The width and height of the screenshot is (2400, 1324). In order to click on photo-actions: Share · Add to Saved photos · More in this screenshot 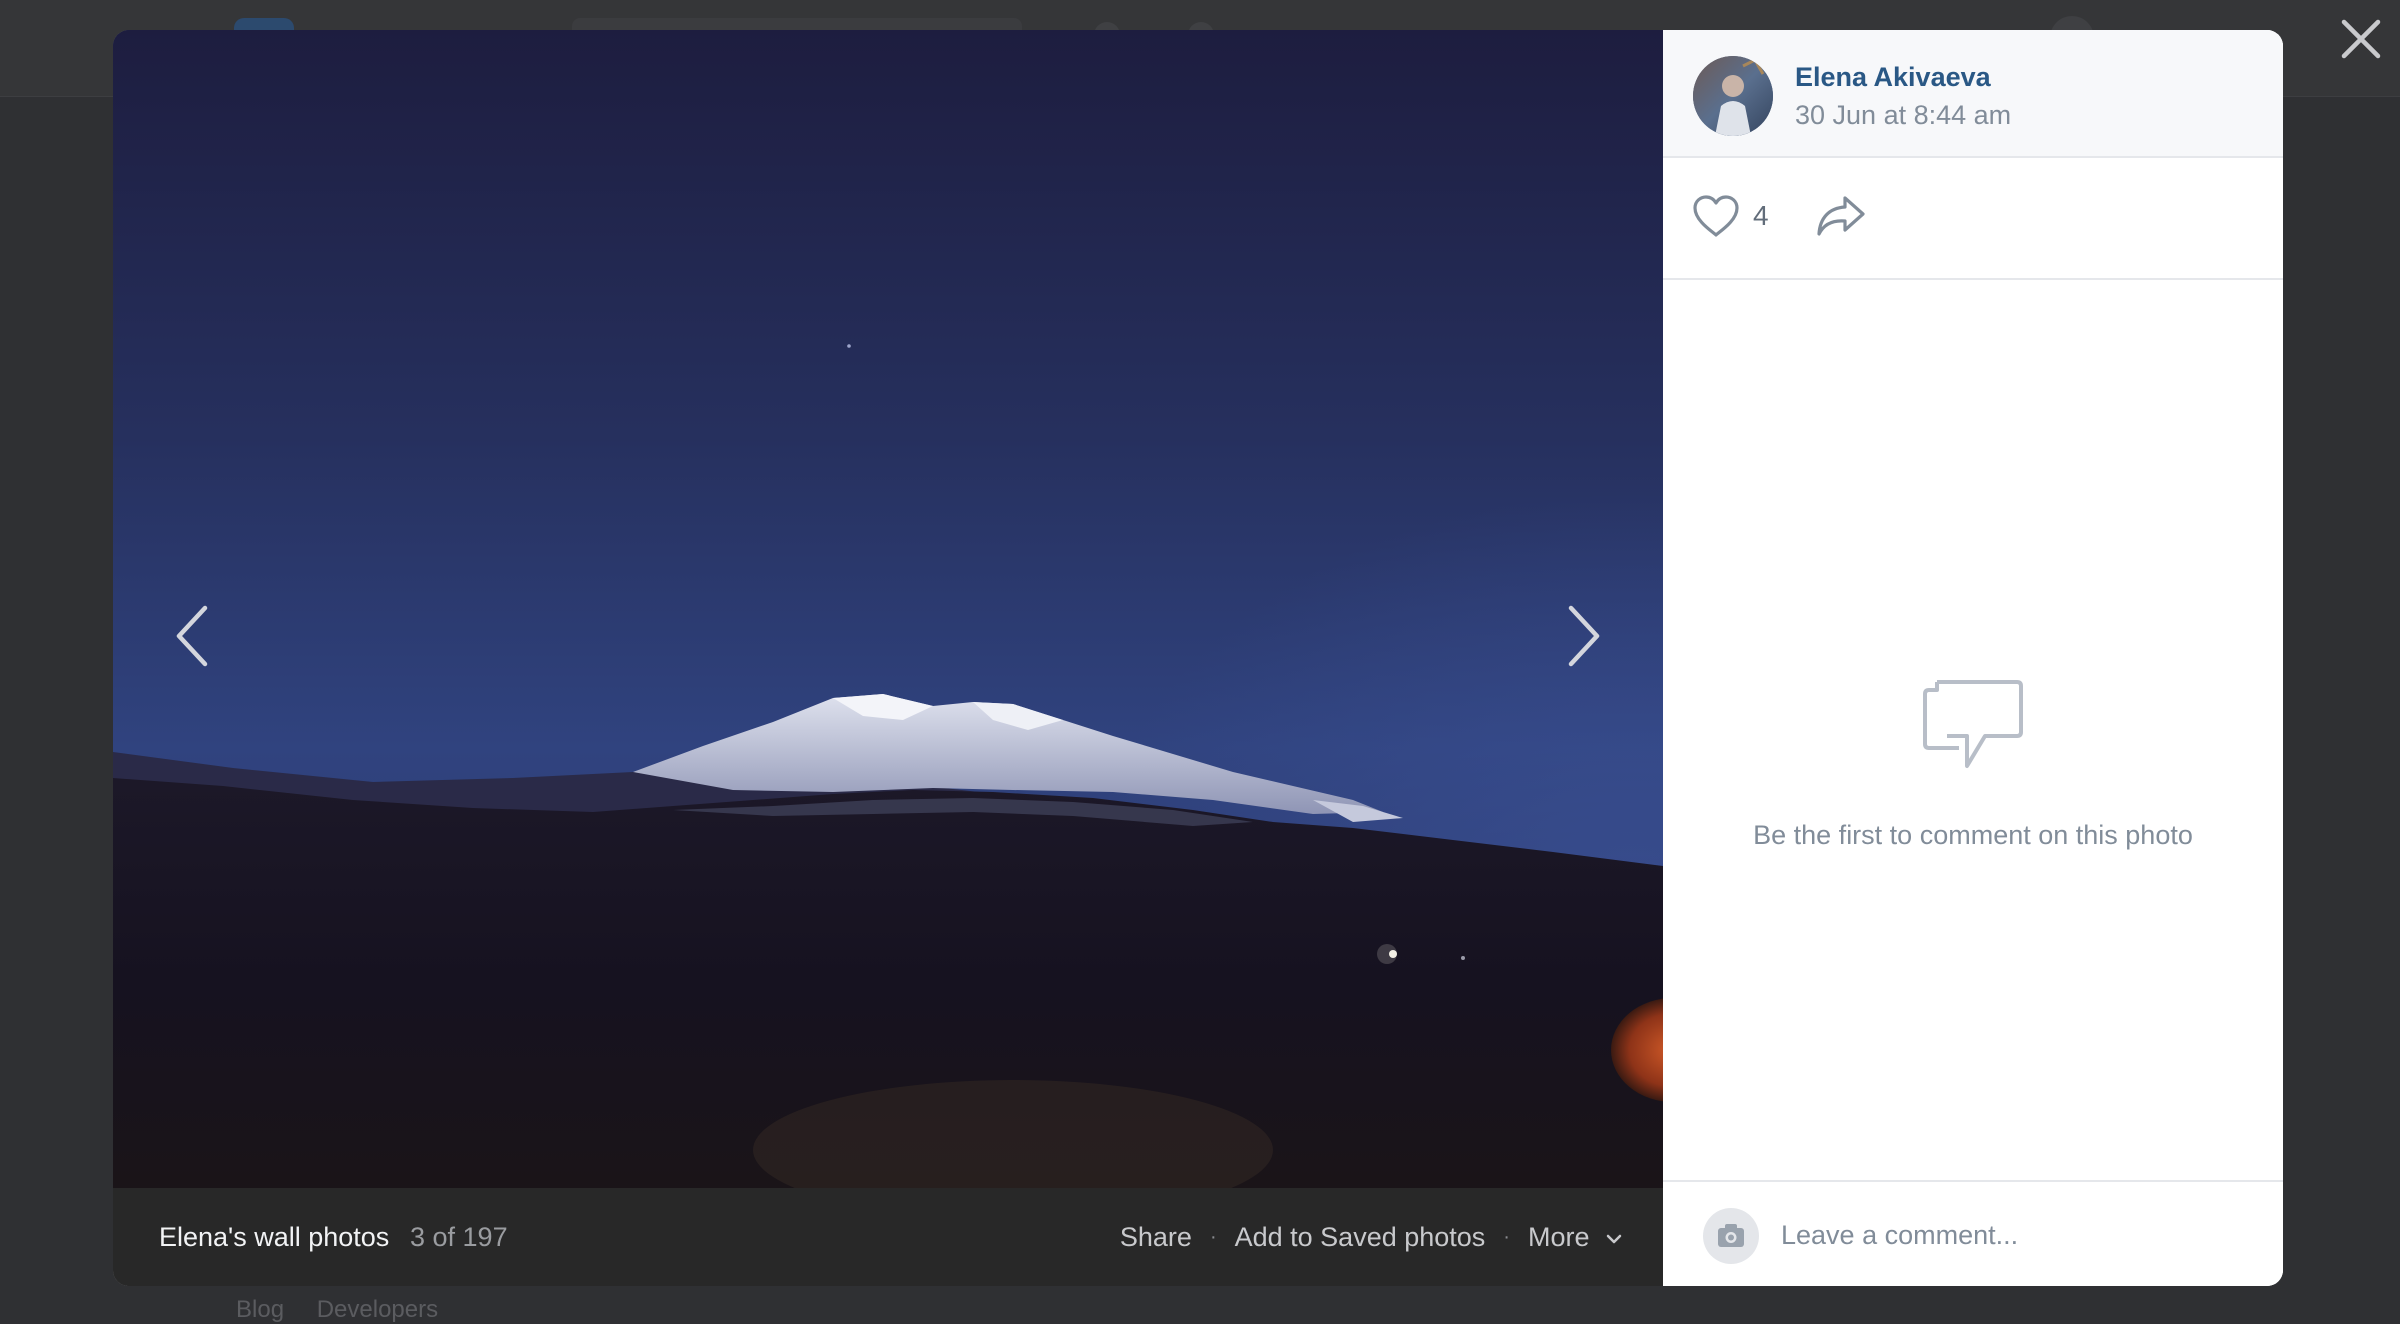, I will do `click(1371, 1237)`.